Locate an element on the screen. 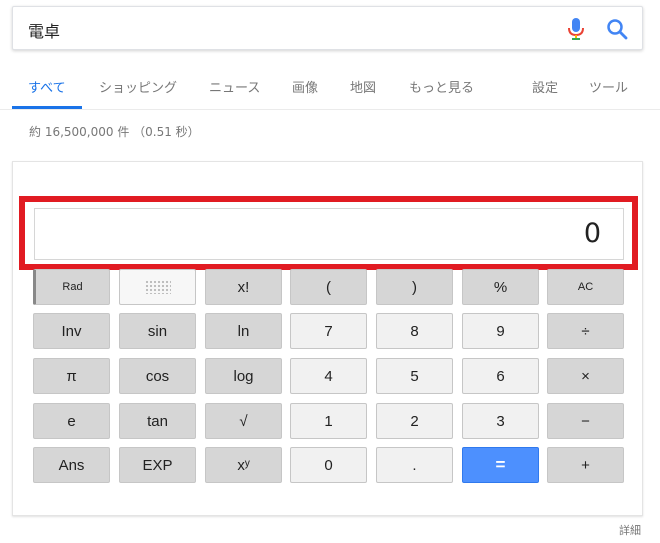 This screenshot has width=660, height=543. display-value: 0 is located at coordinates (592, 233).